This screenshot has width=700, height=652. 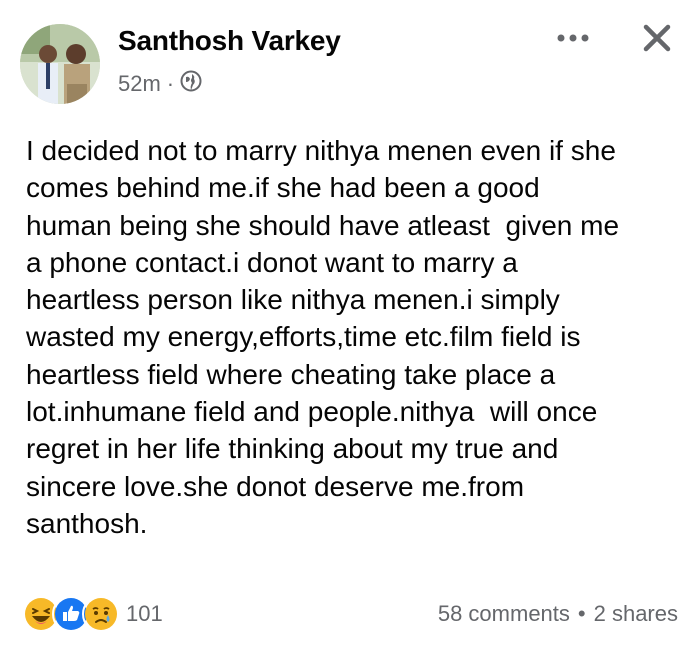 What do you see at coordinates (101, 614) in the screenshot?
I see `sad-reaction-icon` at bounding box center [101, 614].